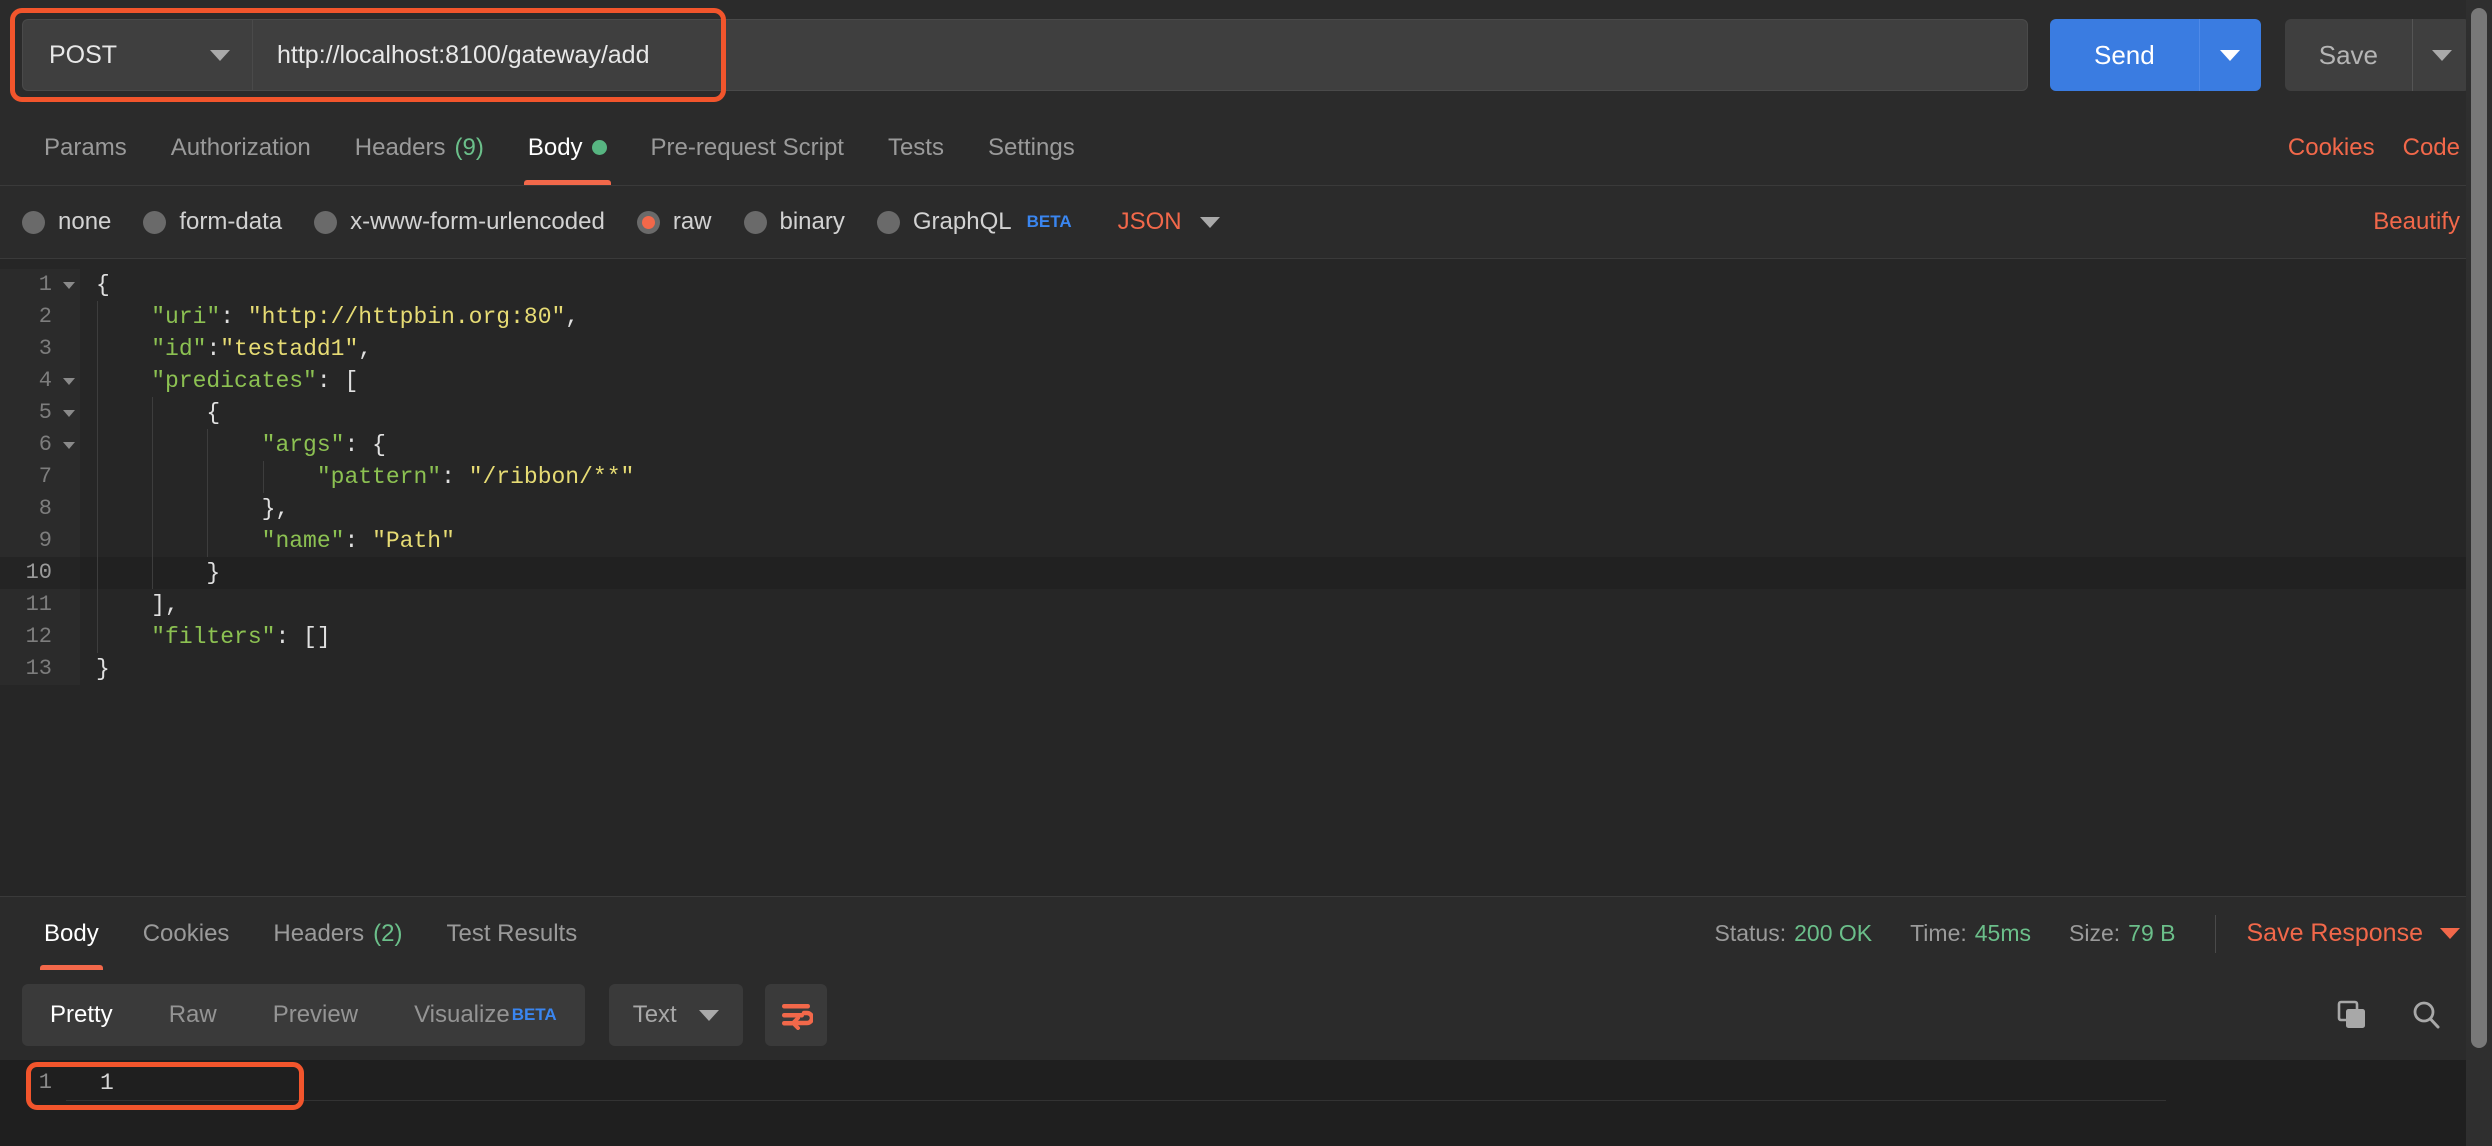  Describe the element at coordinates (2441, 55) in the screenshot. I see `save-options-button` at that location.